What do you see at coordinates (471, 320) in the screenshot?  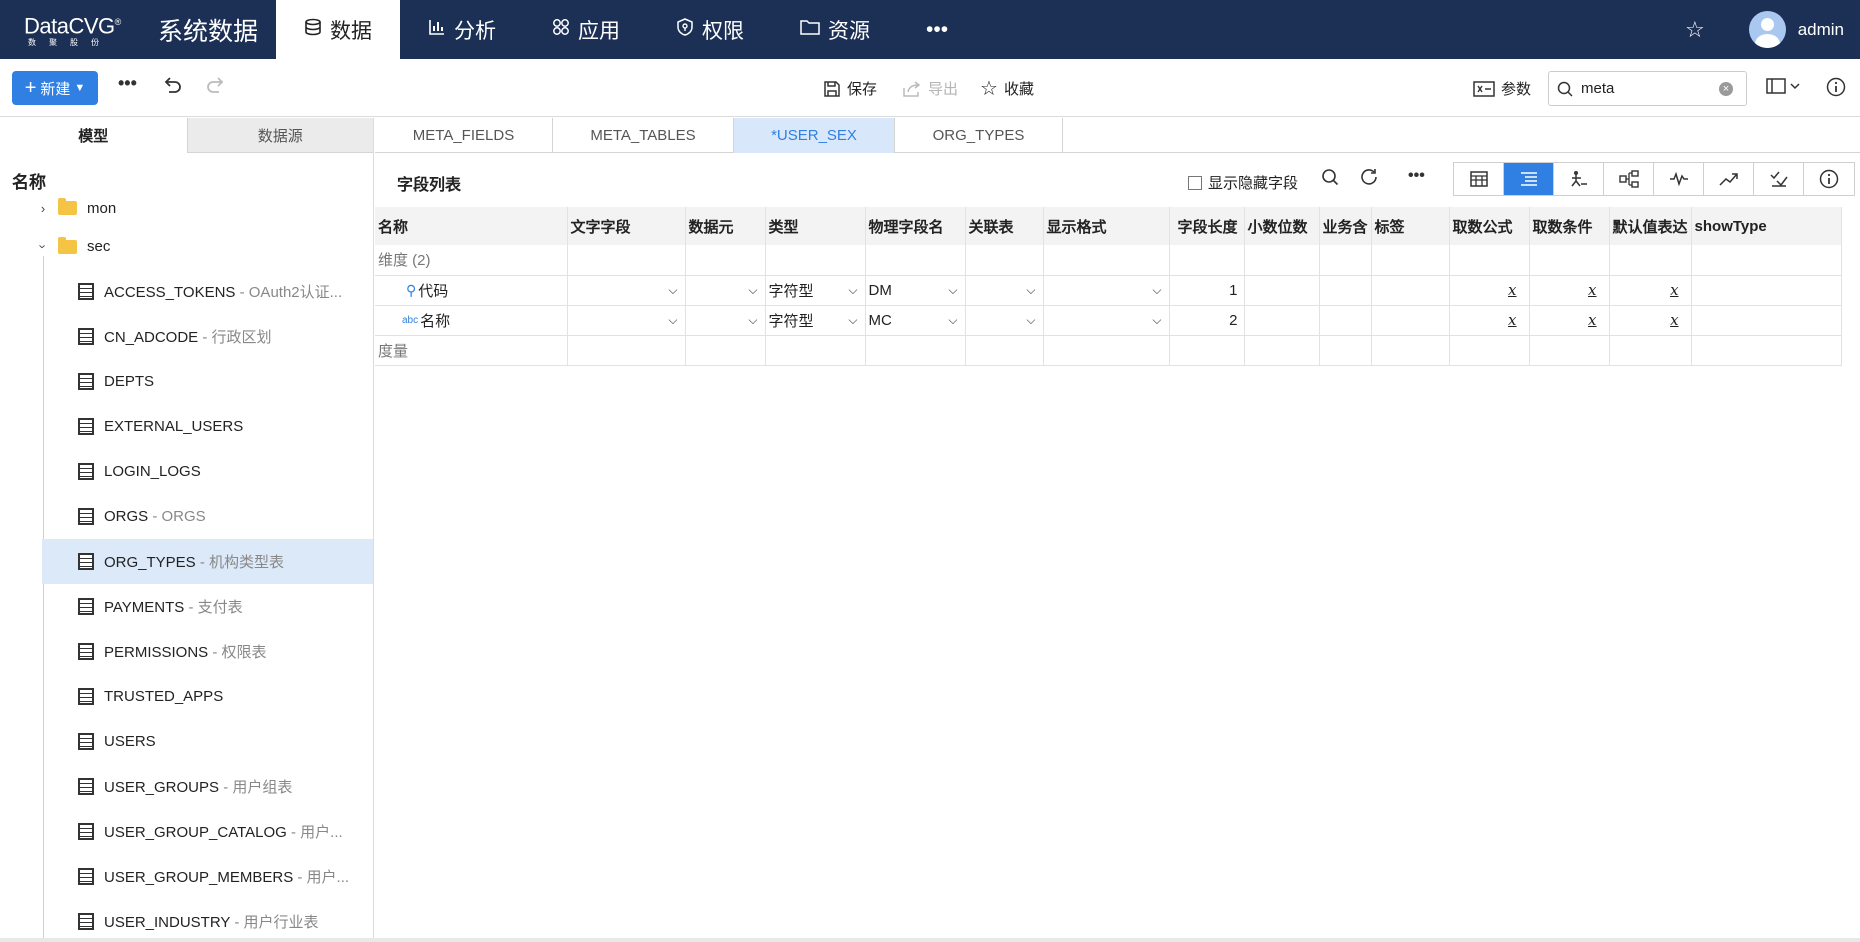 I see `field-name-cell: abc 名称` at bounding box center [471, 320].